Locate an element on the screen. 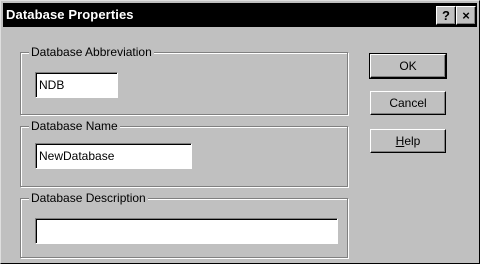 Image resolution: width=480 pixels, height=264 pixels. help-icon: ? is located at coordinates (446, 15).